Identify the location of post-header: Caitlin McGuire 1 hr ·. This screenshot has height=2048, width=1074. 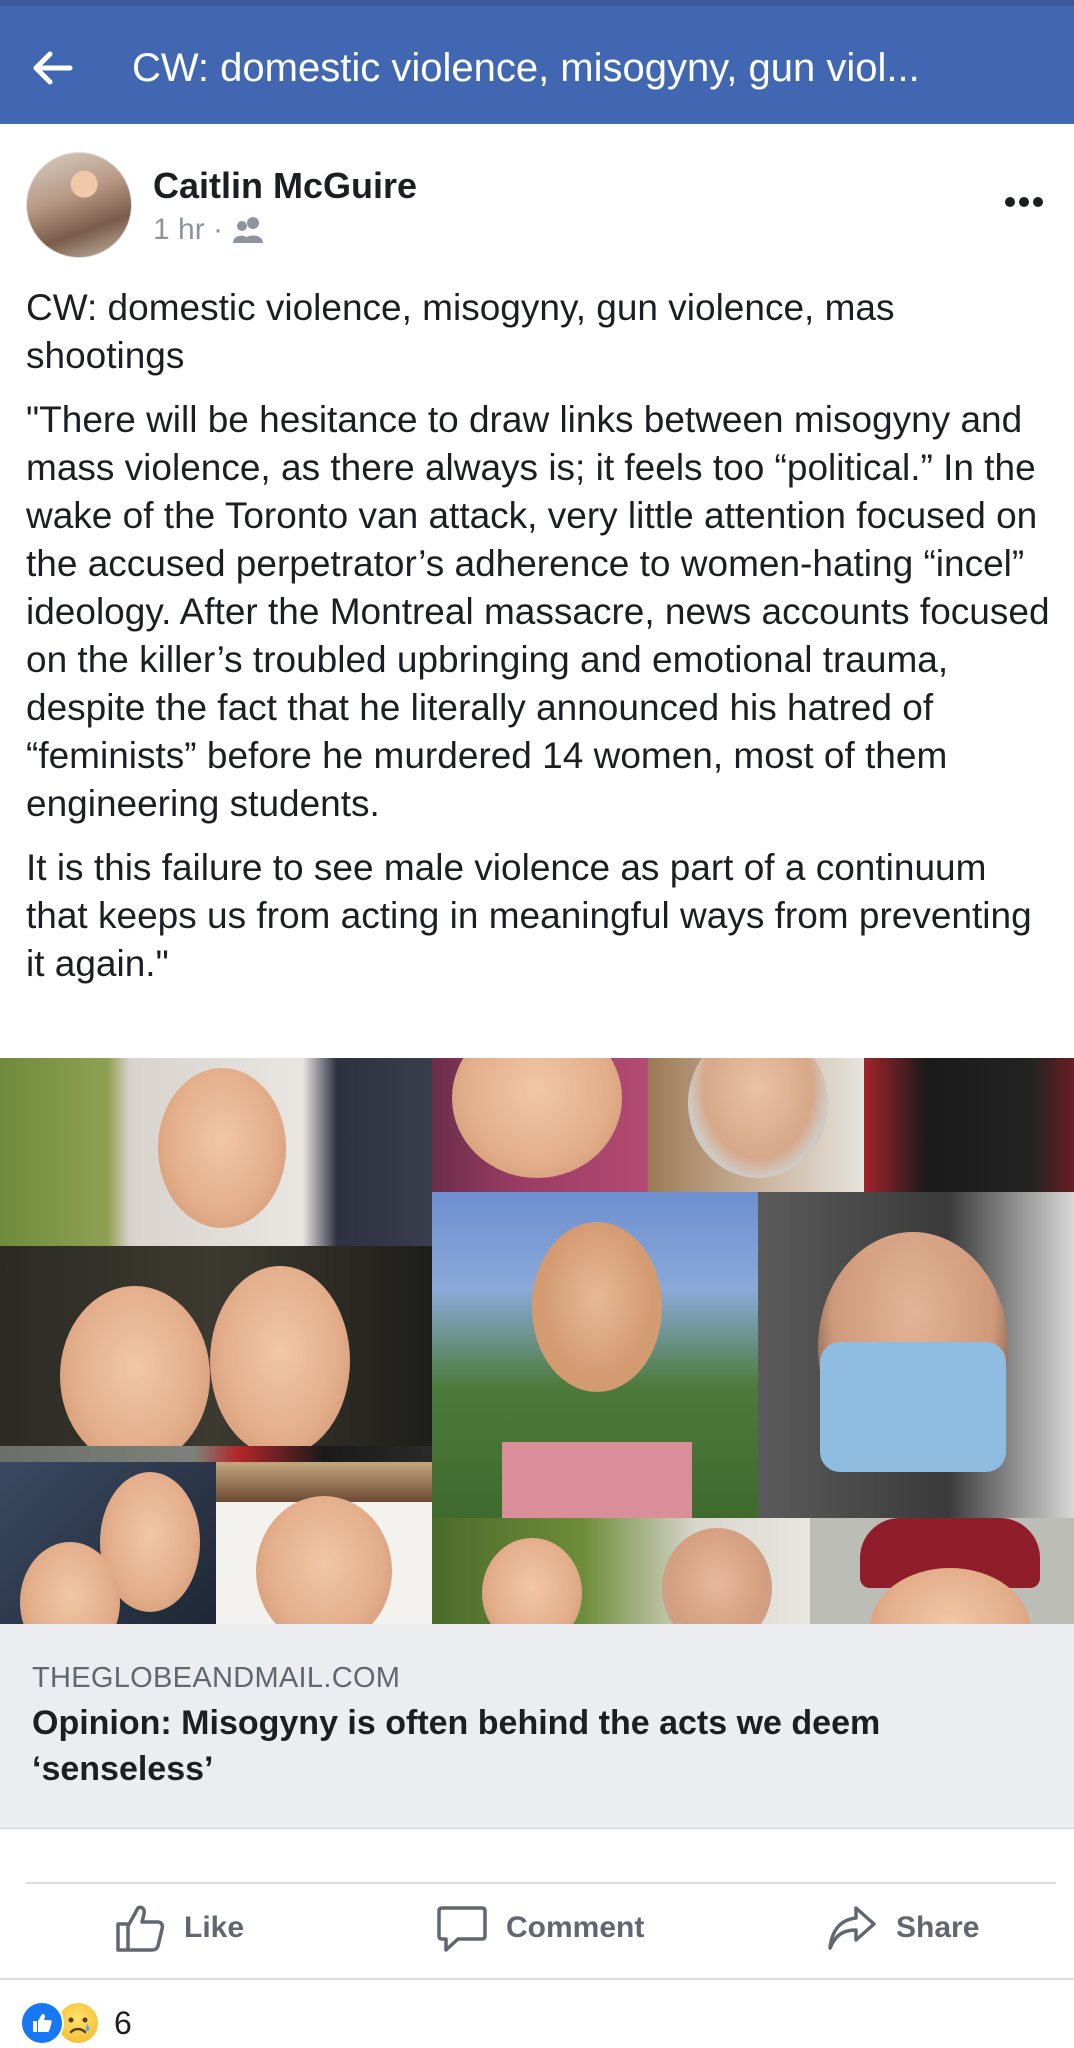
(537, 199).